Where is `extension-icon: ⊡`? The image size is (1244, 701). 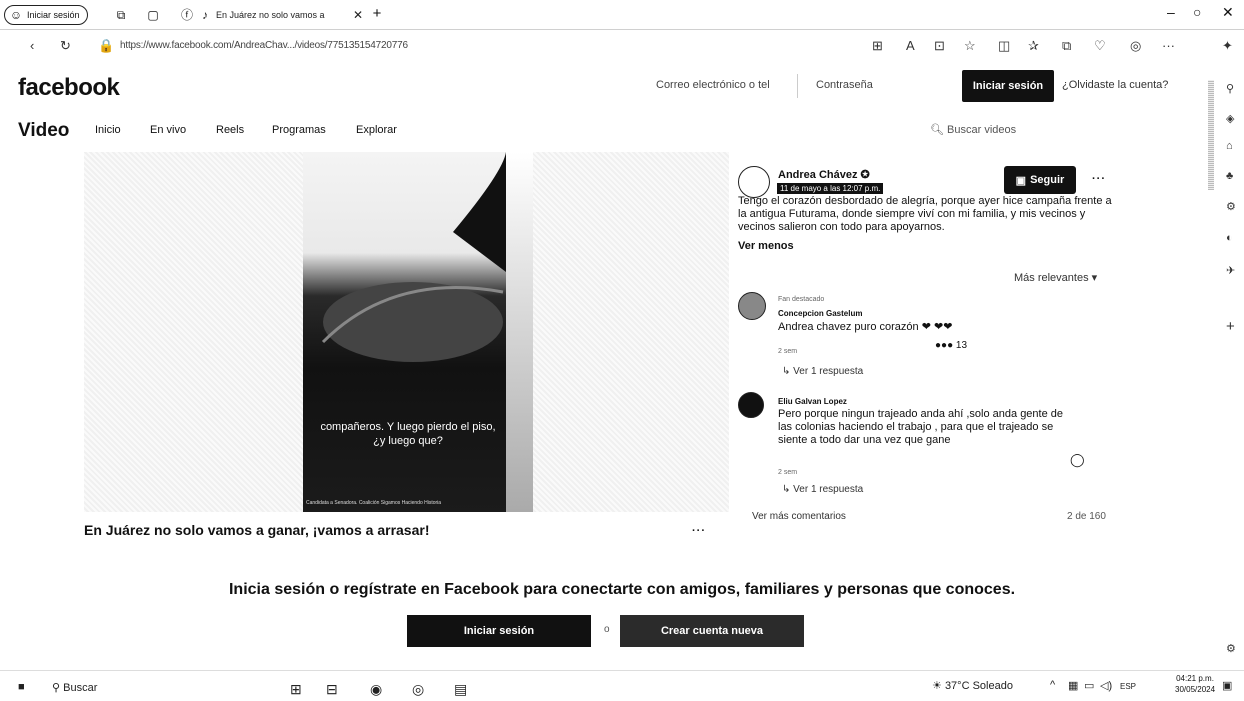
extension-icon: ⊡ is located at coordinates (939, 46).